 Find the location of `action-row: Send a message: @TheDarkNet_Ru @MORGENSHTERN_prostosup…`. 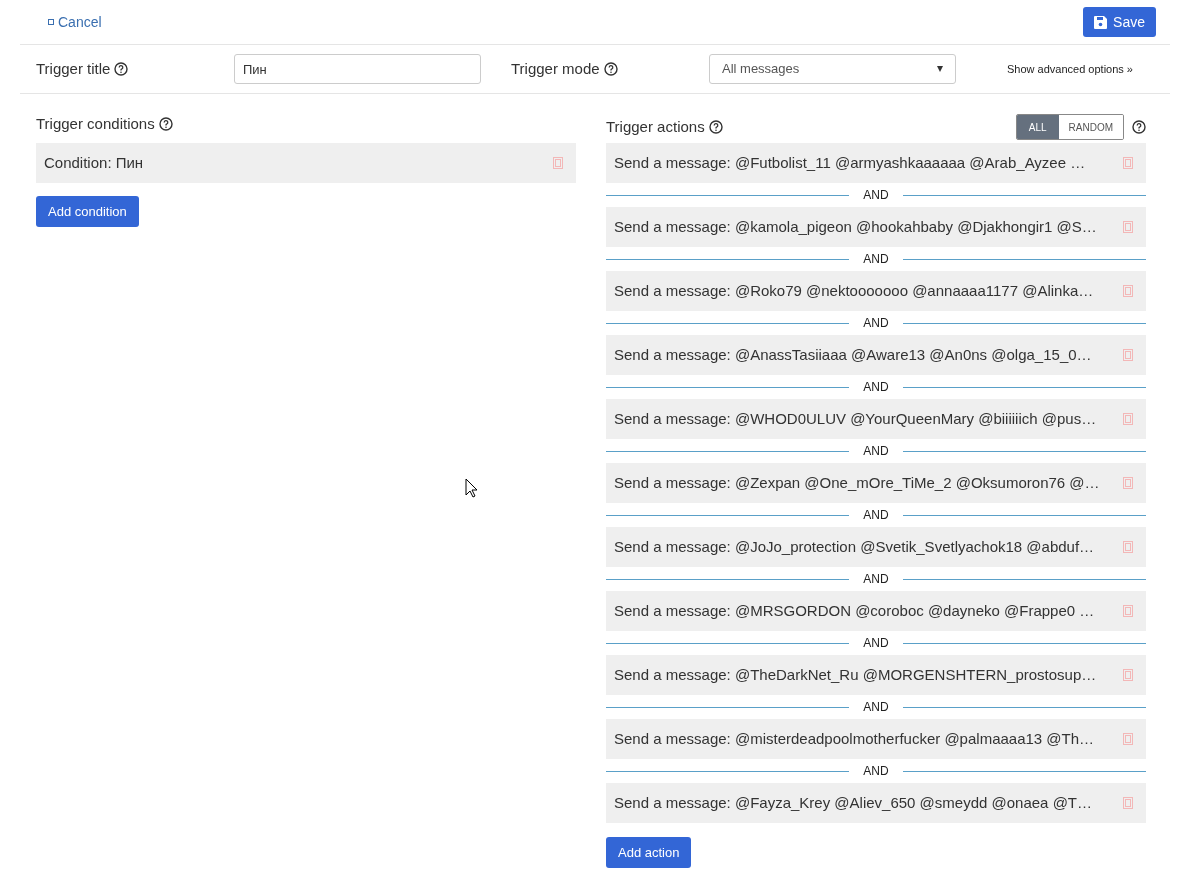

action-row: Send a message: @TheDarkNet_Ru @MORGENSHTERN_prostosup… is located at coordinates (876, 675).